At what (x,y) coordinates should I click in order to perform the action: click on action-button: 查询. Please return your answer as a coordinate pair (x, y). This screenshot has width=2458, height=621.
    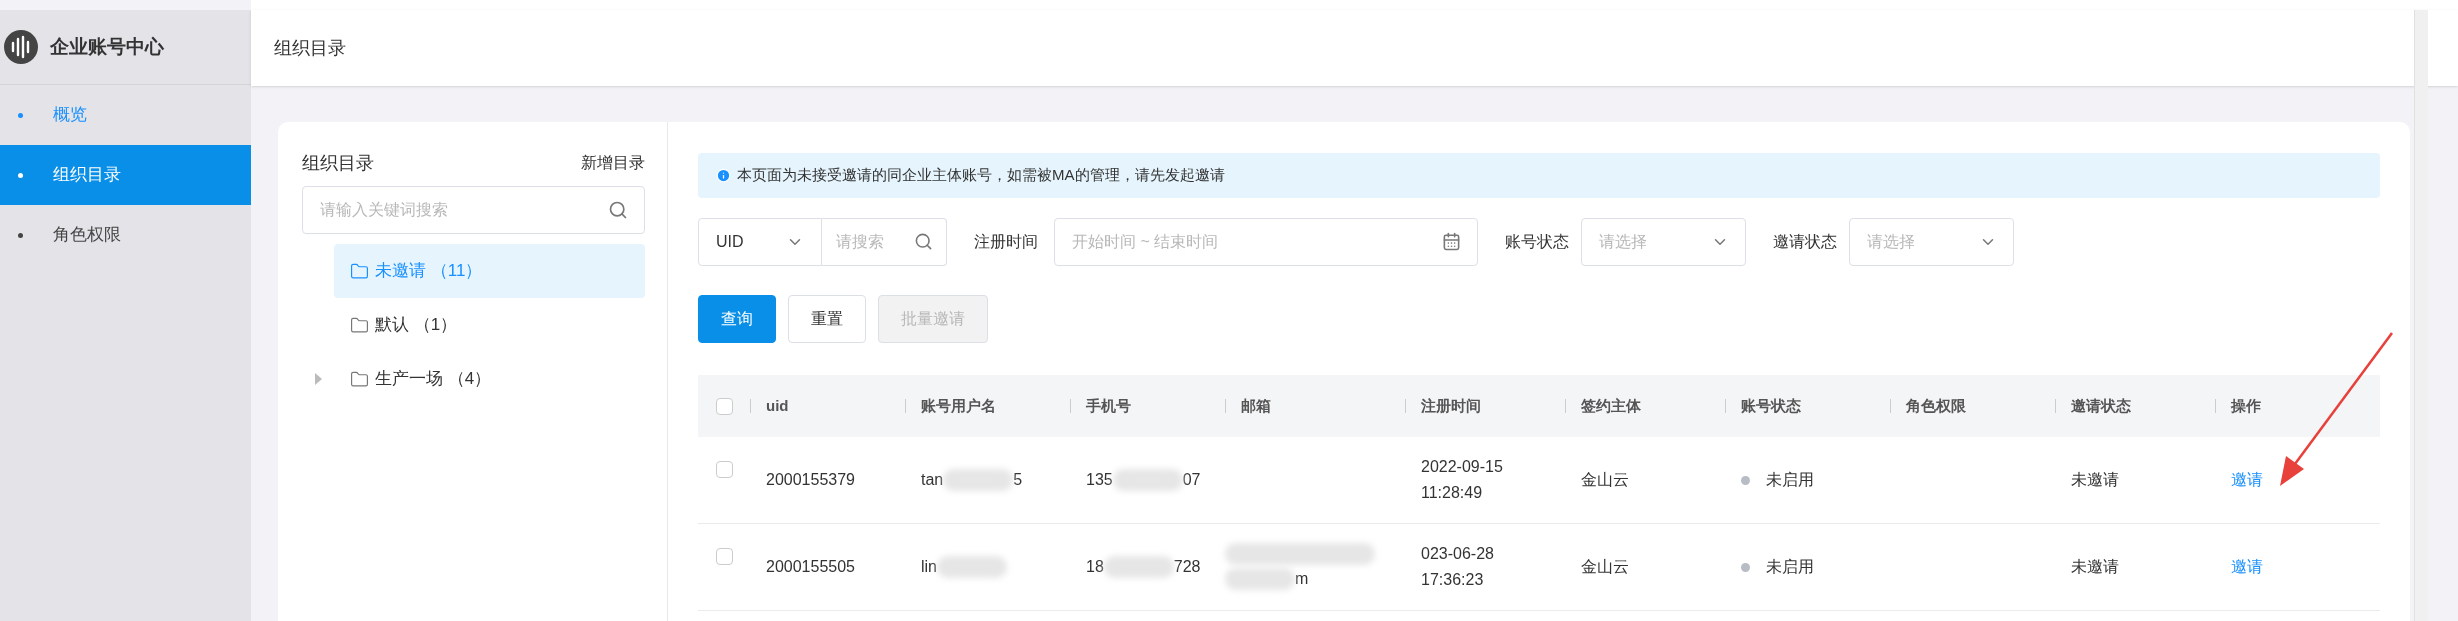
    Looking at the image, I should click on (737, 319).